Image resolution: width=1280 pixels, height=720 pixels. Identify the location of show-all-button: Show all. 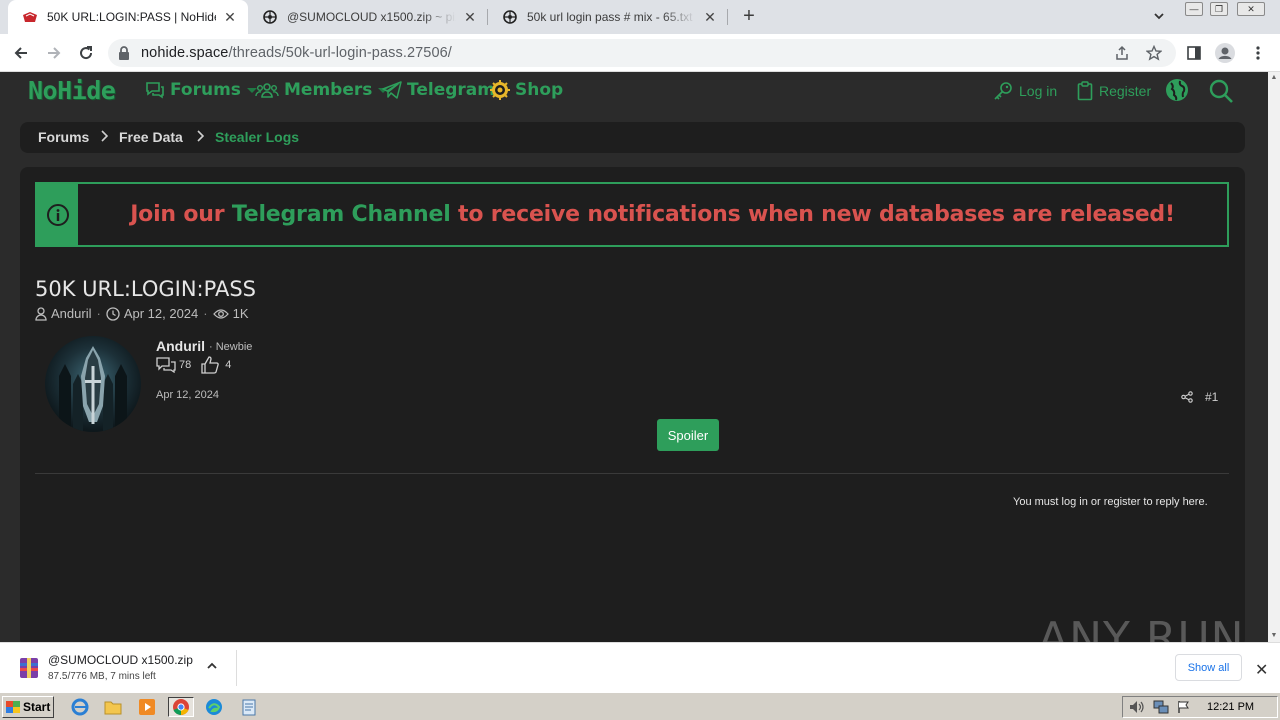
(1208, 667).